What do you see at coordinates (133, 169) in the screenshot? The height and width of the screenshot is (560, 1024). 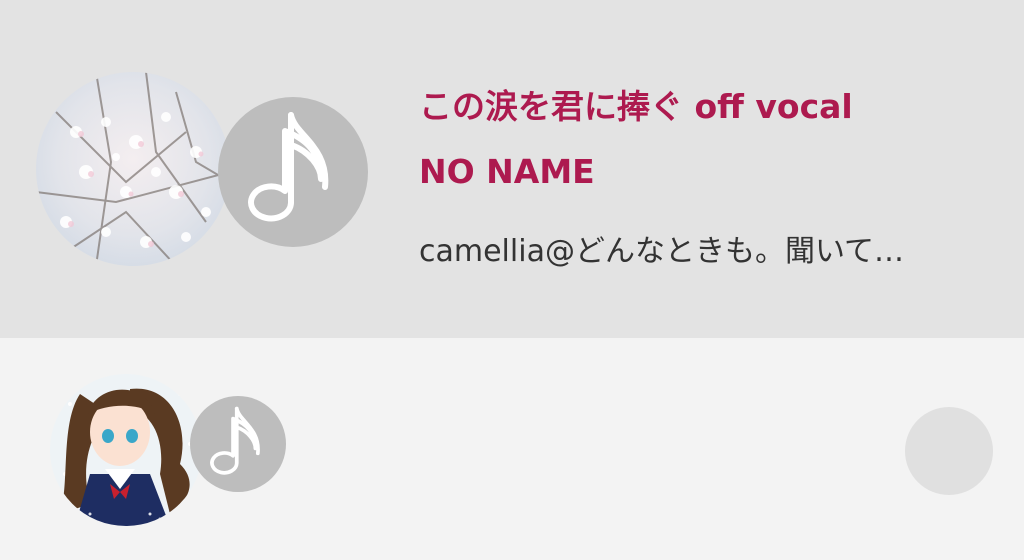 I see `cover-art-blossom` at bounding box center [133, 169].